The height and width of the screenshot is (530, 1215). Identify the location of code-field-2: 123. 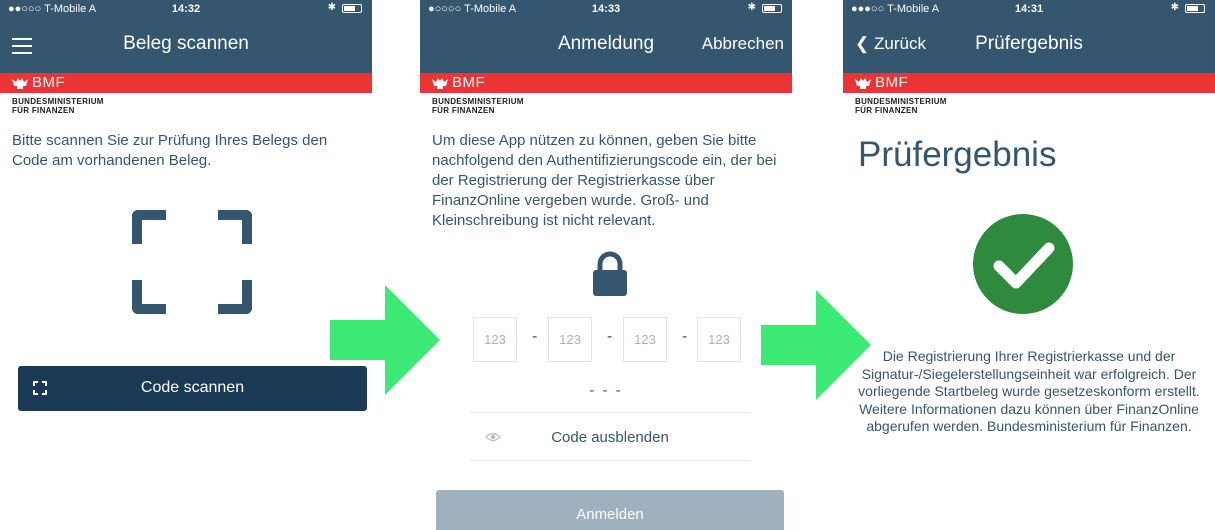
(570, 339).